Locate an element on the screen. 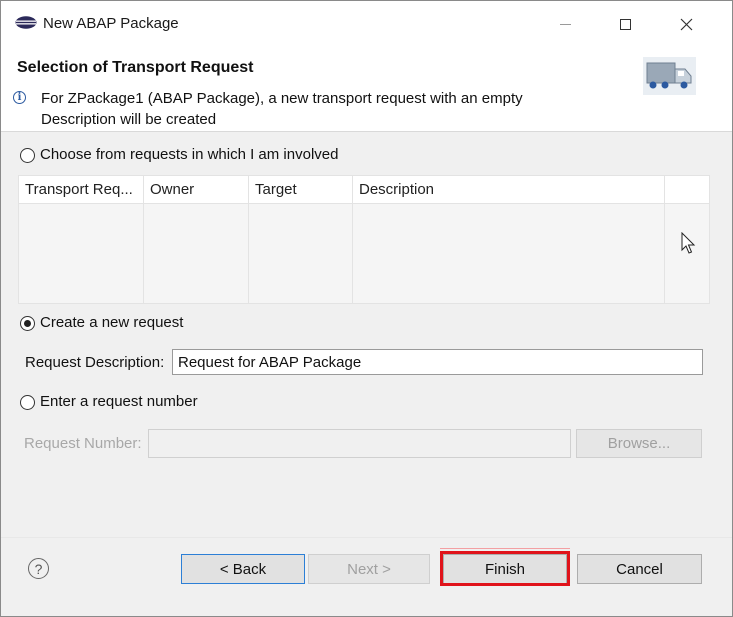  maximize-icon is located at coordinates (625, 24).